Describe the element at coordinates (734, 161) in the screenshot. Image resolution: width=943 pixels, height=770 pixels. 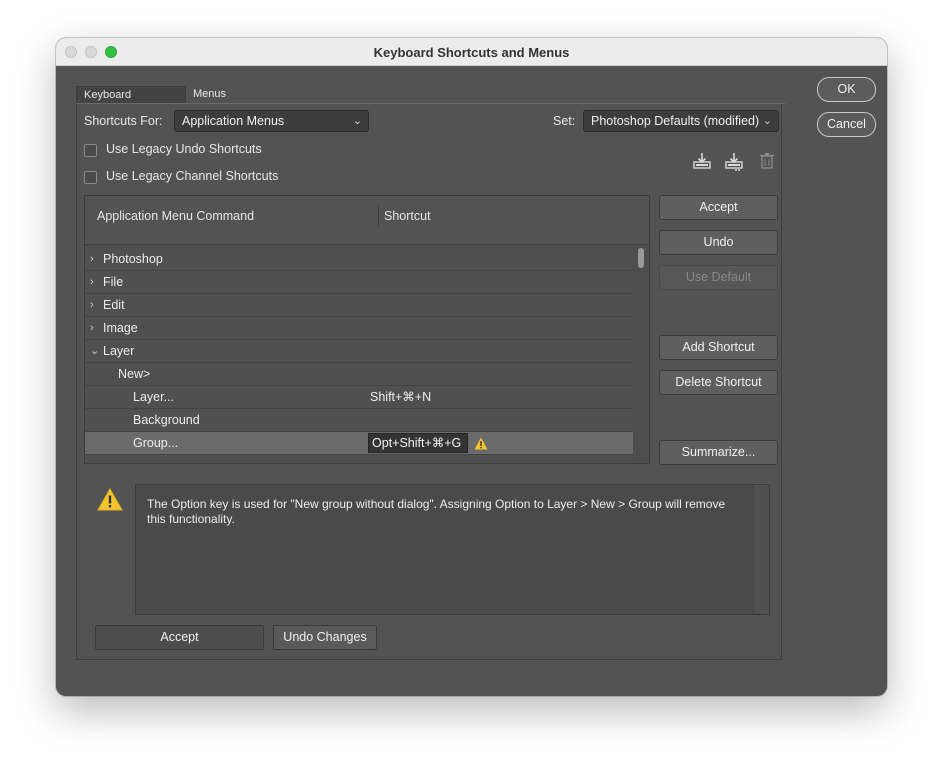
I see `save-set-as-icon` at that location.